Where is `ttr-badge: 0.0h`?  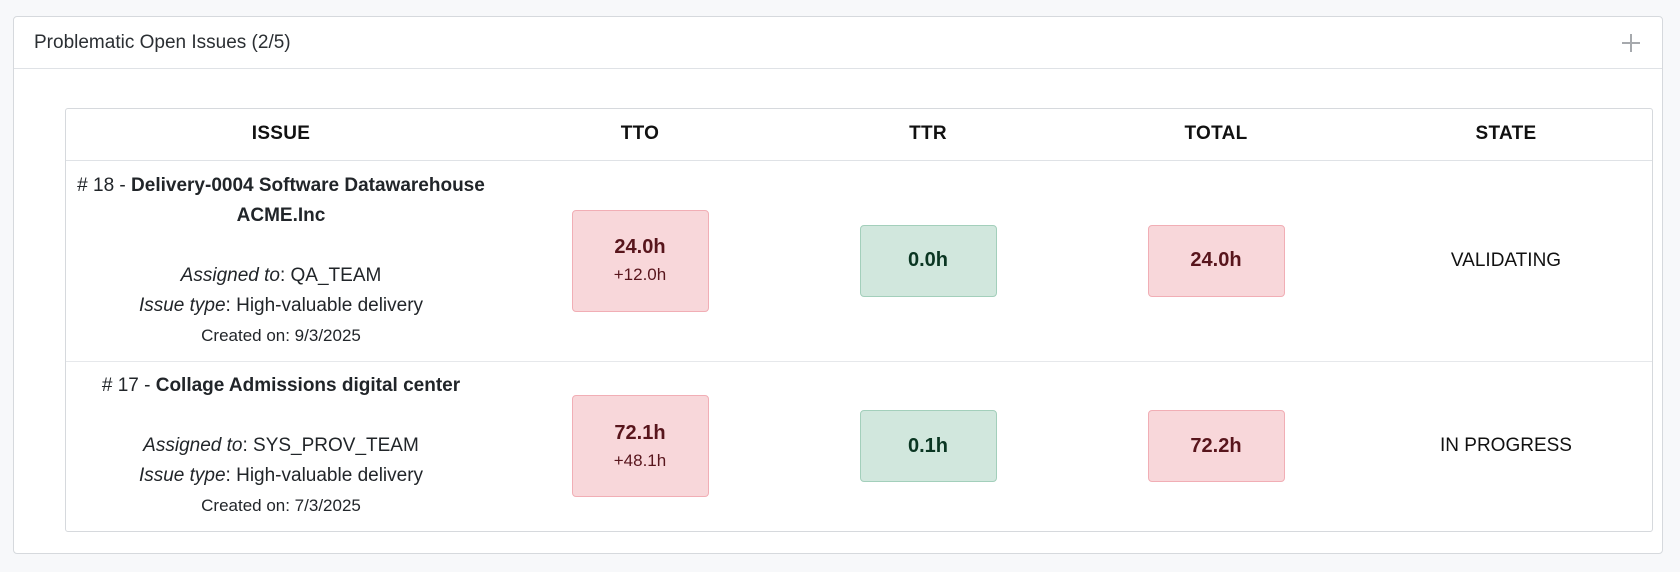
ttr-badge: 0.0h is located at coordinates (928, 260).